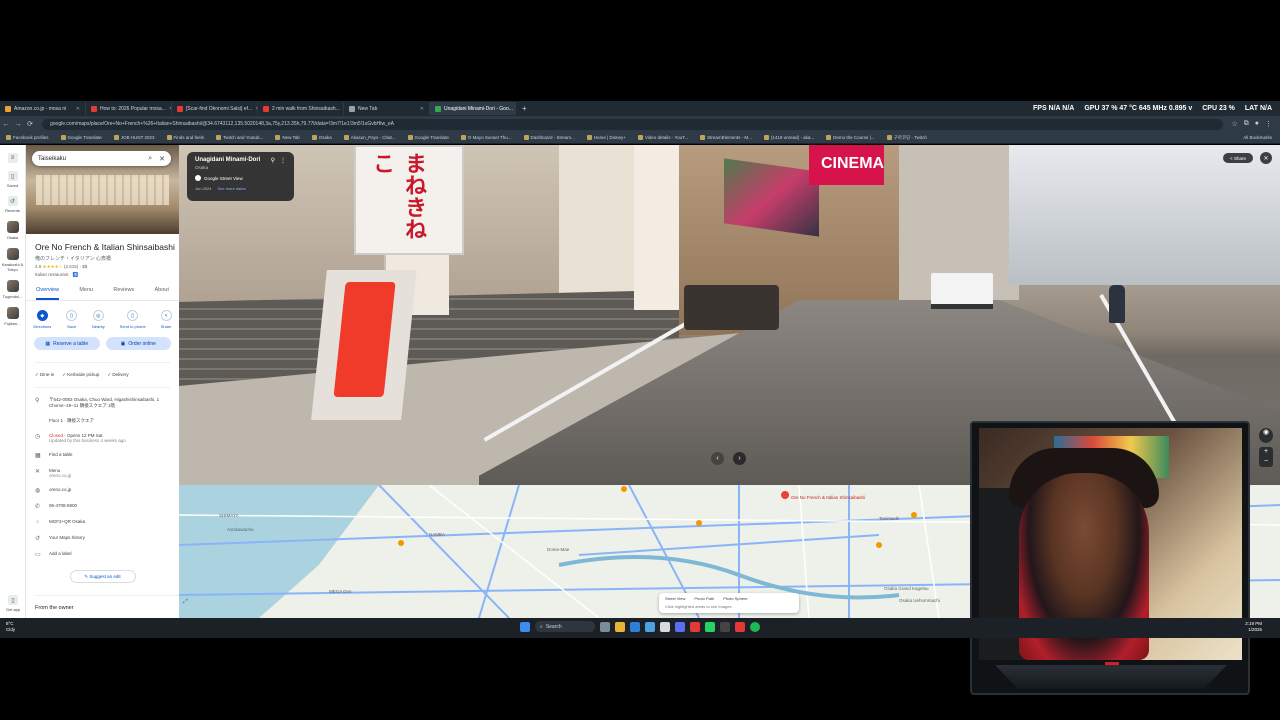  Describe the element at coordinates (725, 626) in the screenshot. I see `obs-icon` at that location.